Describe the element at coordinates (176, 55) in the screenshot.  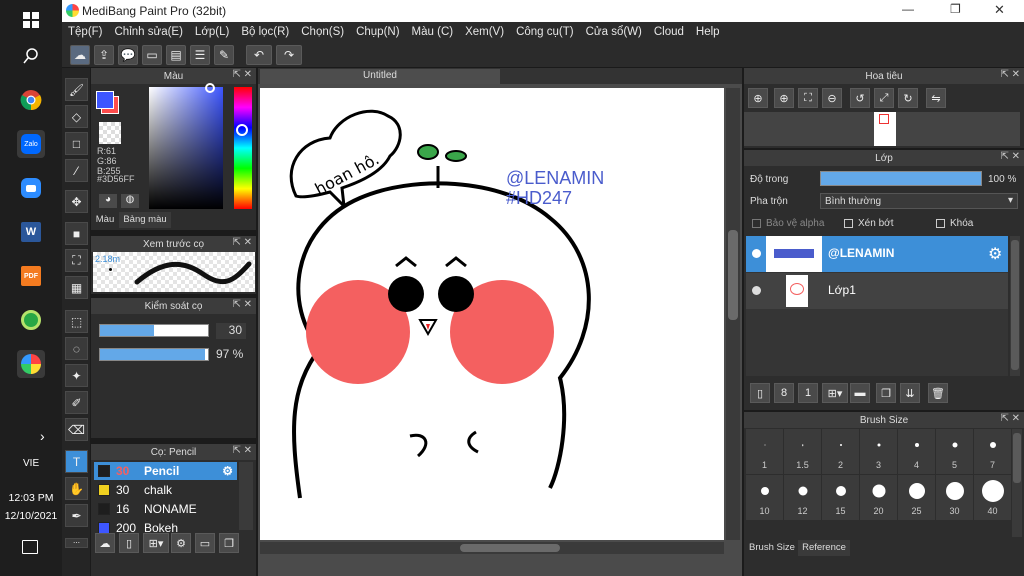
I see `page-icon: ▤` at that location.